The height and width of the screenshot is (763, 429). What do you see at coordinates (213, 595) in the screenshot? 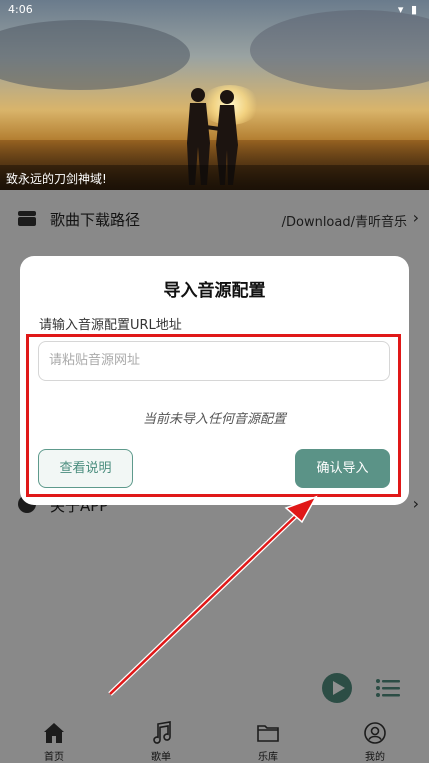
I see `annotation-arrow` at bounding box center [213, 595].